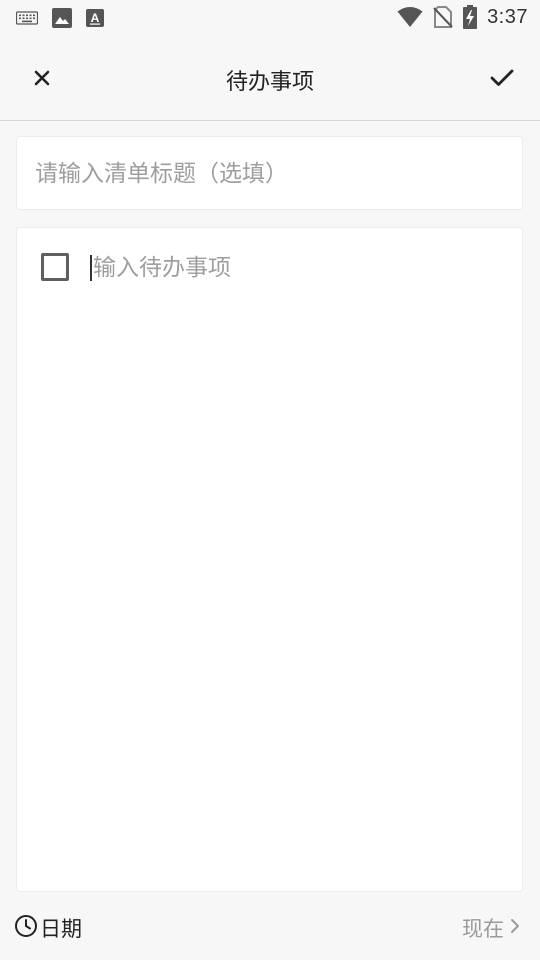 The image size is (540, 960). I want to click on clock-icon, so click(26, 928).